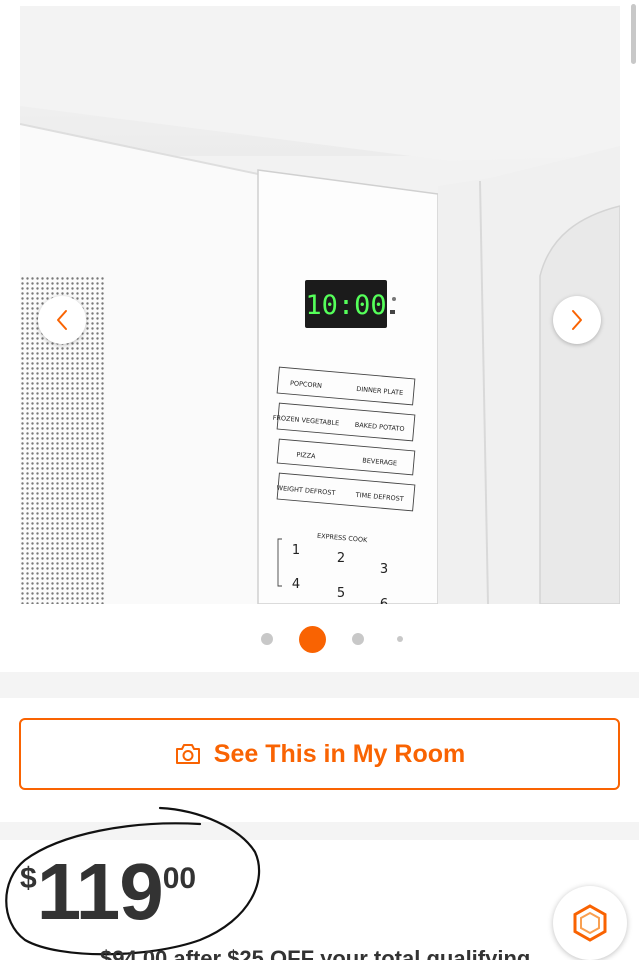 This screenshot has height=960, width=639. I want to click on page-scrollbar, so click(633, 34).